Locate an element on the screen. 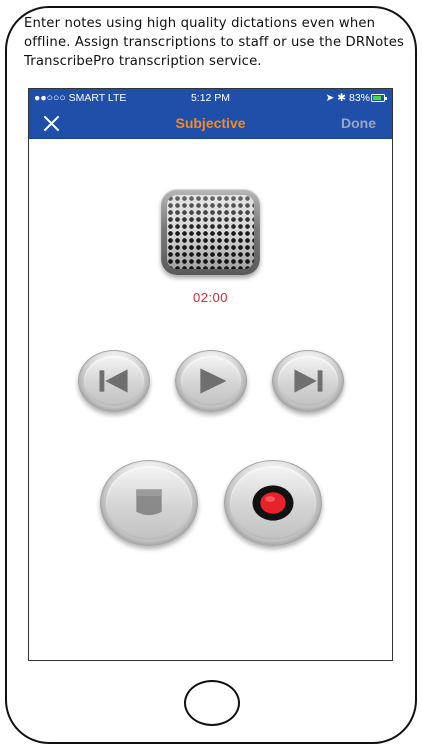 The height and width of the screenshot is (750, 422). home-button is located at coordinates (212, 703).